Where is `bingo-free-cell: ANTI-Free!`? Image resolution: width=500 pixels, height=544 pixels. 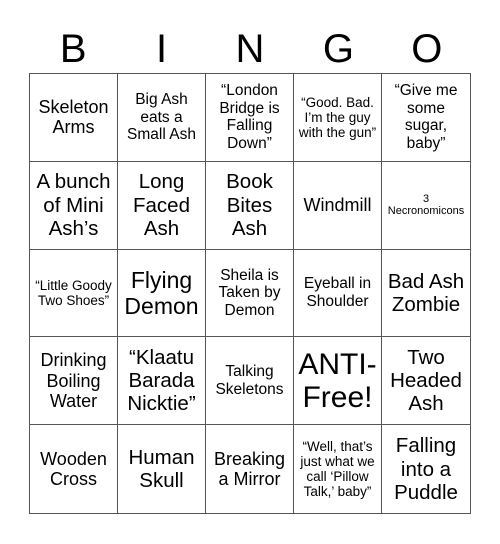 bingo-free-cell: ANTI-Free! is located at coordinates (338, 381).